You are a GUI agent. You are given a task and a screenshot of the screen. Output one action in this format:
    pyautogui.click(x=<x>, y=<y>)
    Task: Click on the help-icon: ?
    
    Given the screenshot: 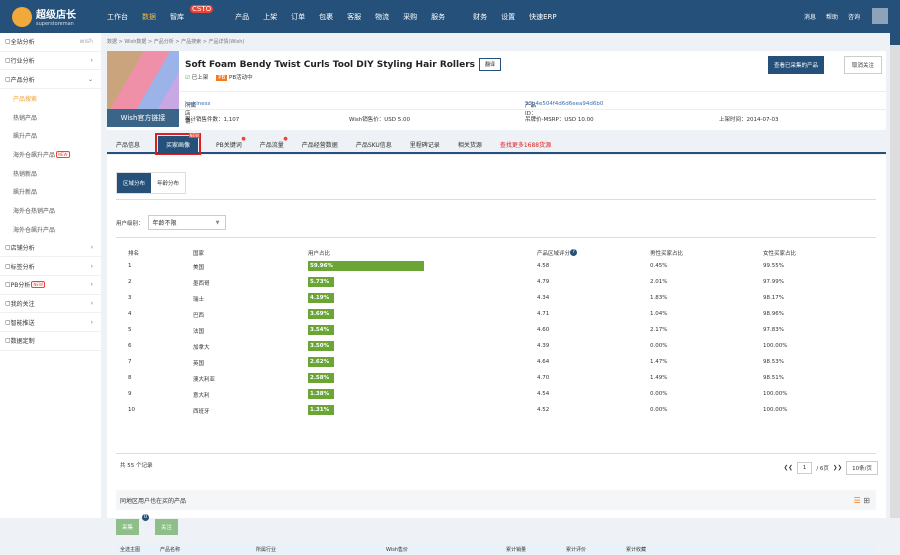 What is the action you would take?
    pyautogui.click(x=574, y=252)
    